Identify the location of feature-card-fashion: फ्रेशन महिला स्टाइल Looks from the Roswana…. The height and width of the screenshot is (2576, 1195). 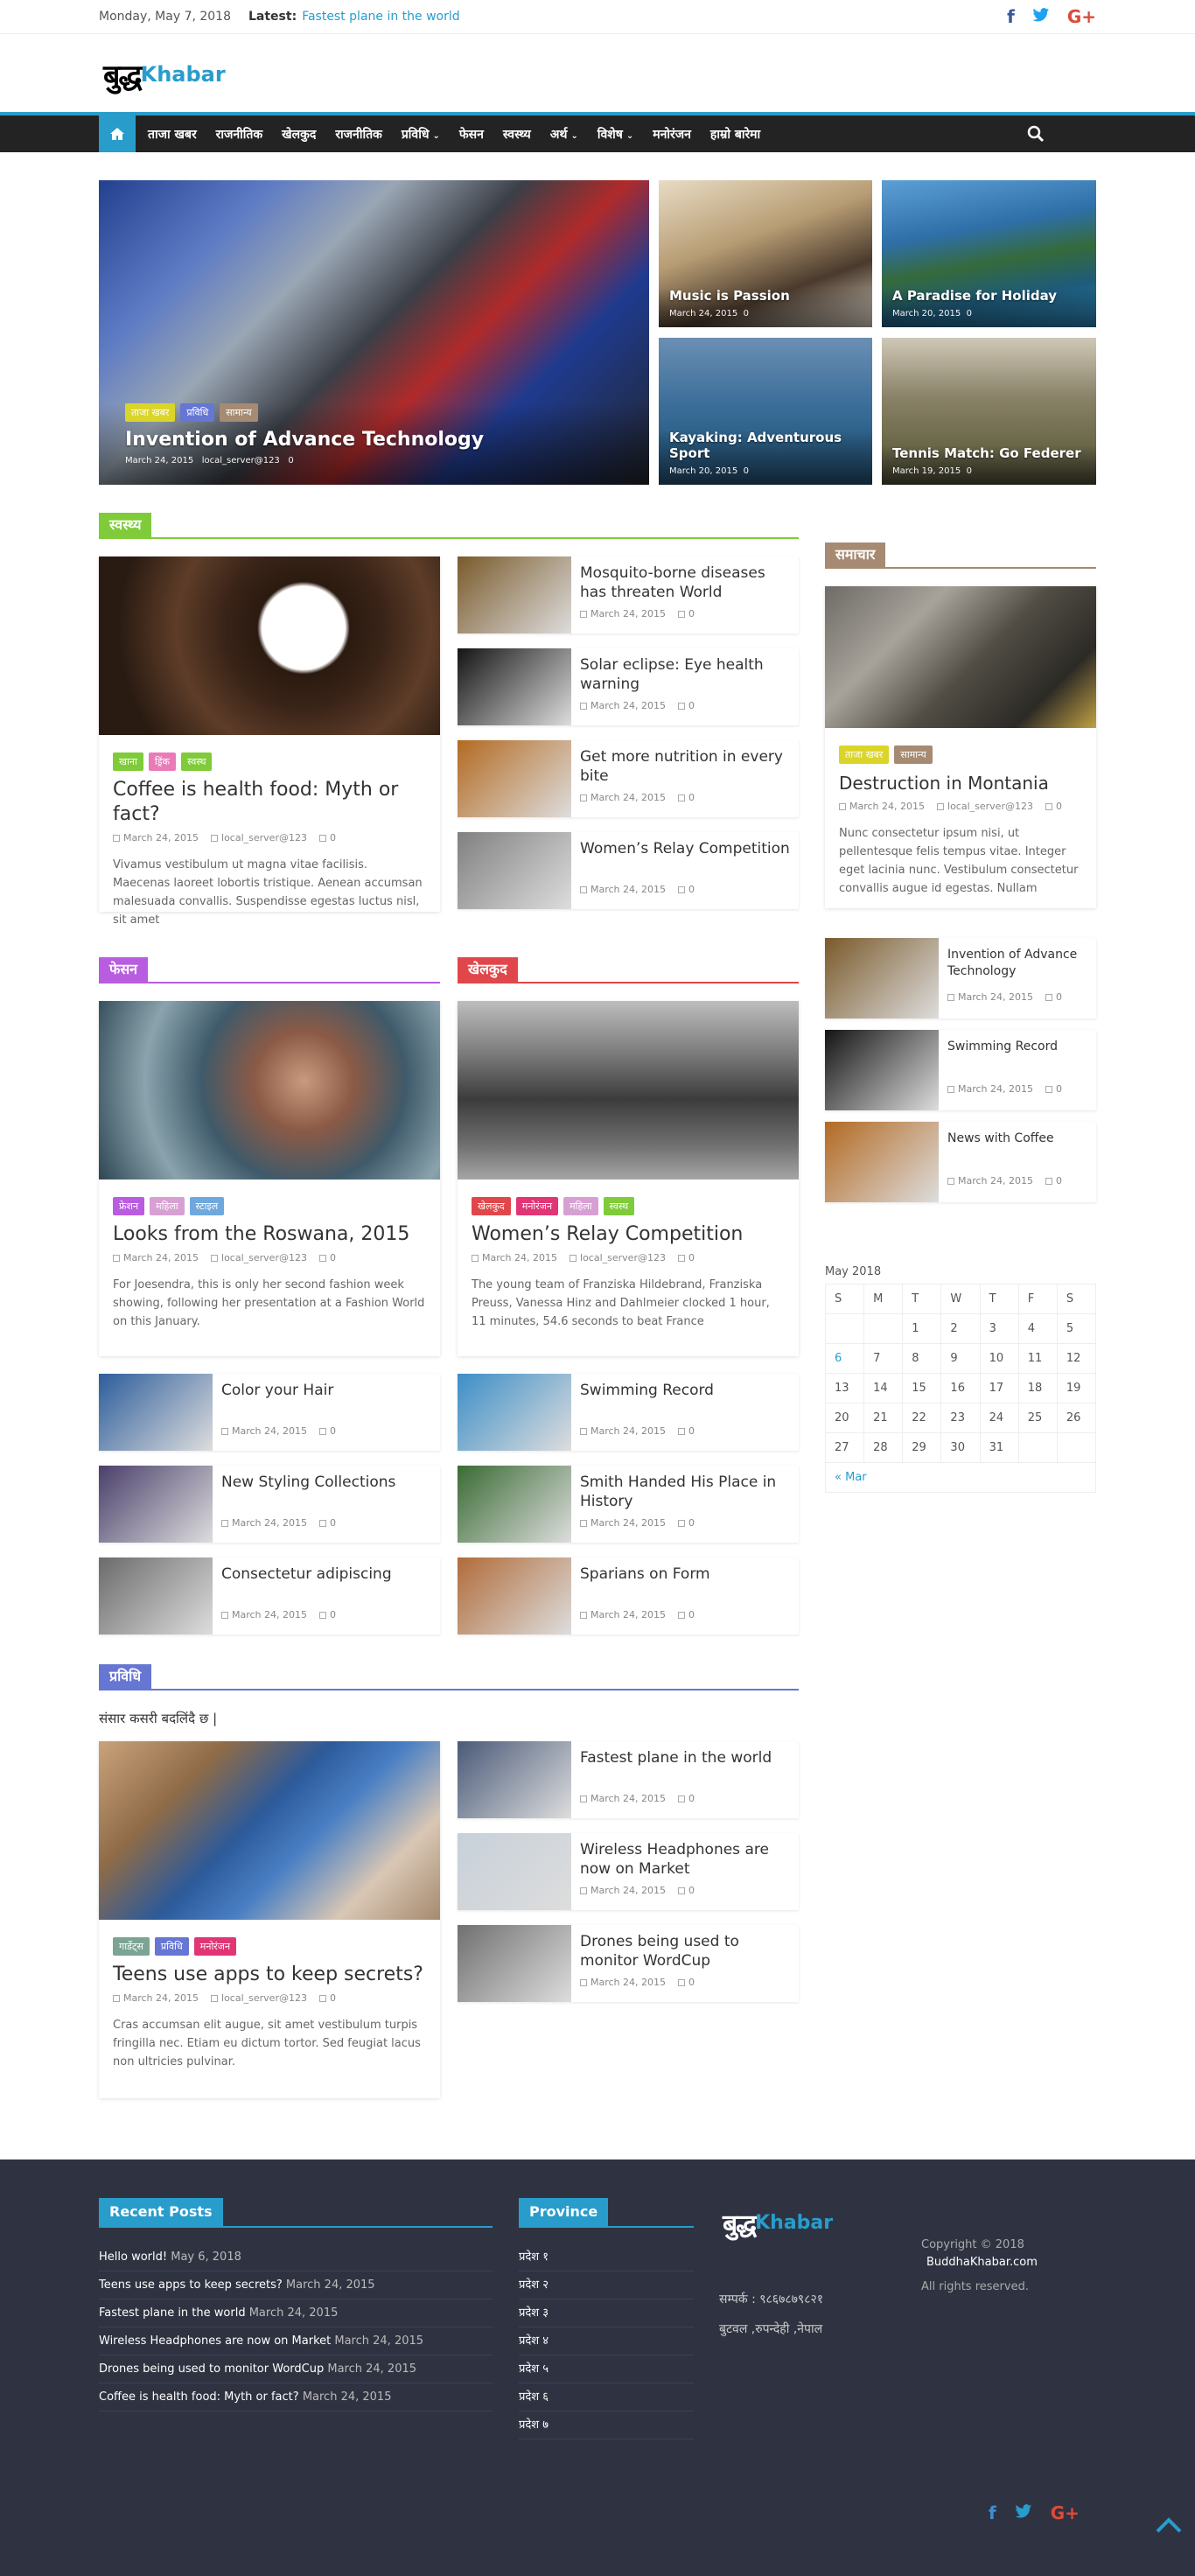
(269, 1178).